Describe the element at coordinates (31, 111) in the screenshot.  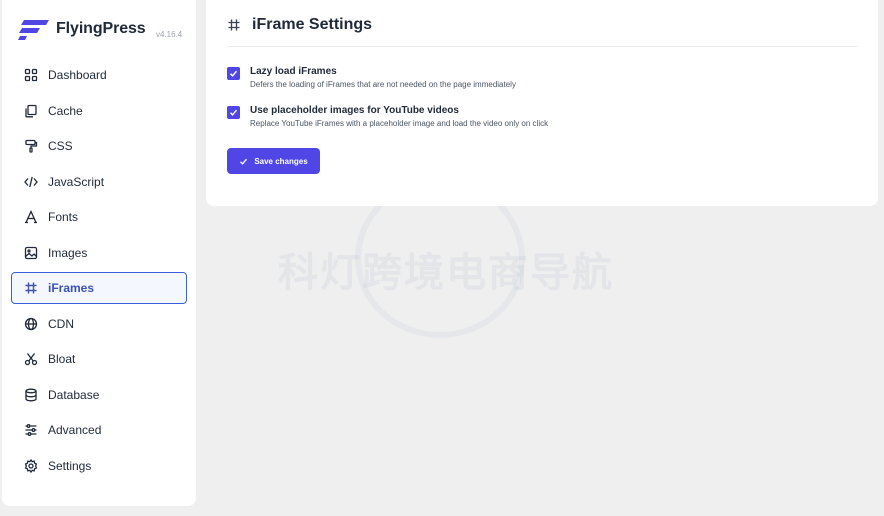
I see `copy-icon` at that location.